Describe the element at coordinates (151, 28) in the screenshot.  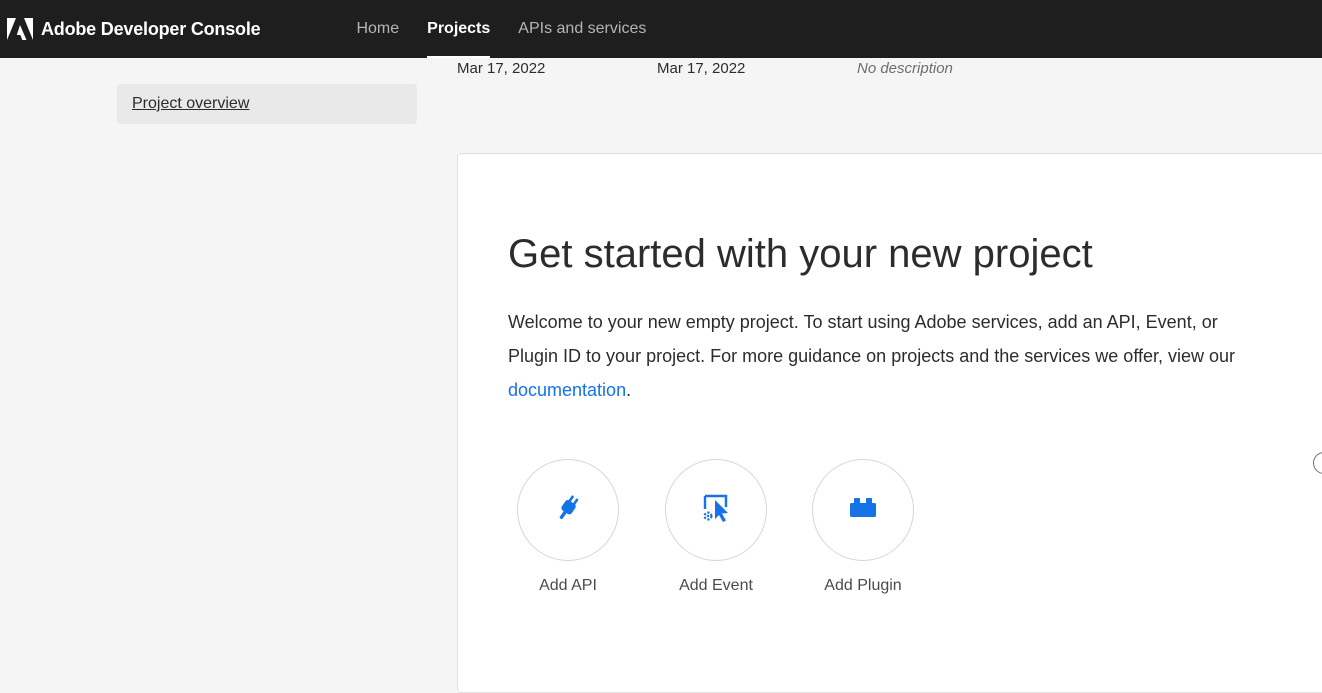
I see `app-title: Adobe Developer Console` at that location.